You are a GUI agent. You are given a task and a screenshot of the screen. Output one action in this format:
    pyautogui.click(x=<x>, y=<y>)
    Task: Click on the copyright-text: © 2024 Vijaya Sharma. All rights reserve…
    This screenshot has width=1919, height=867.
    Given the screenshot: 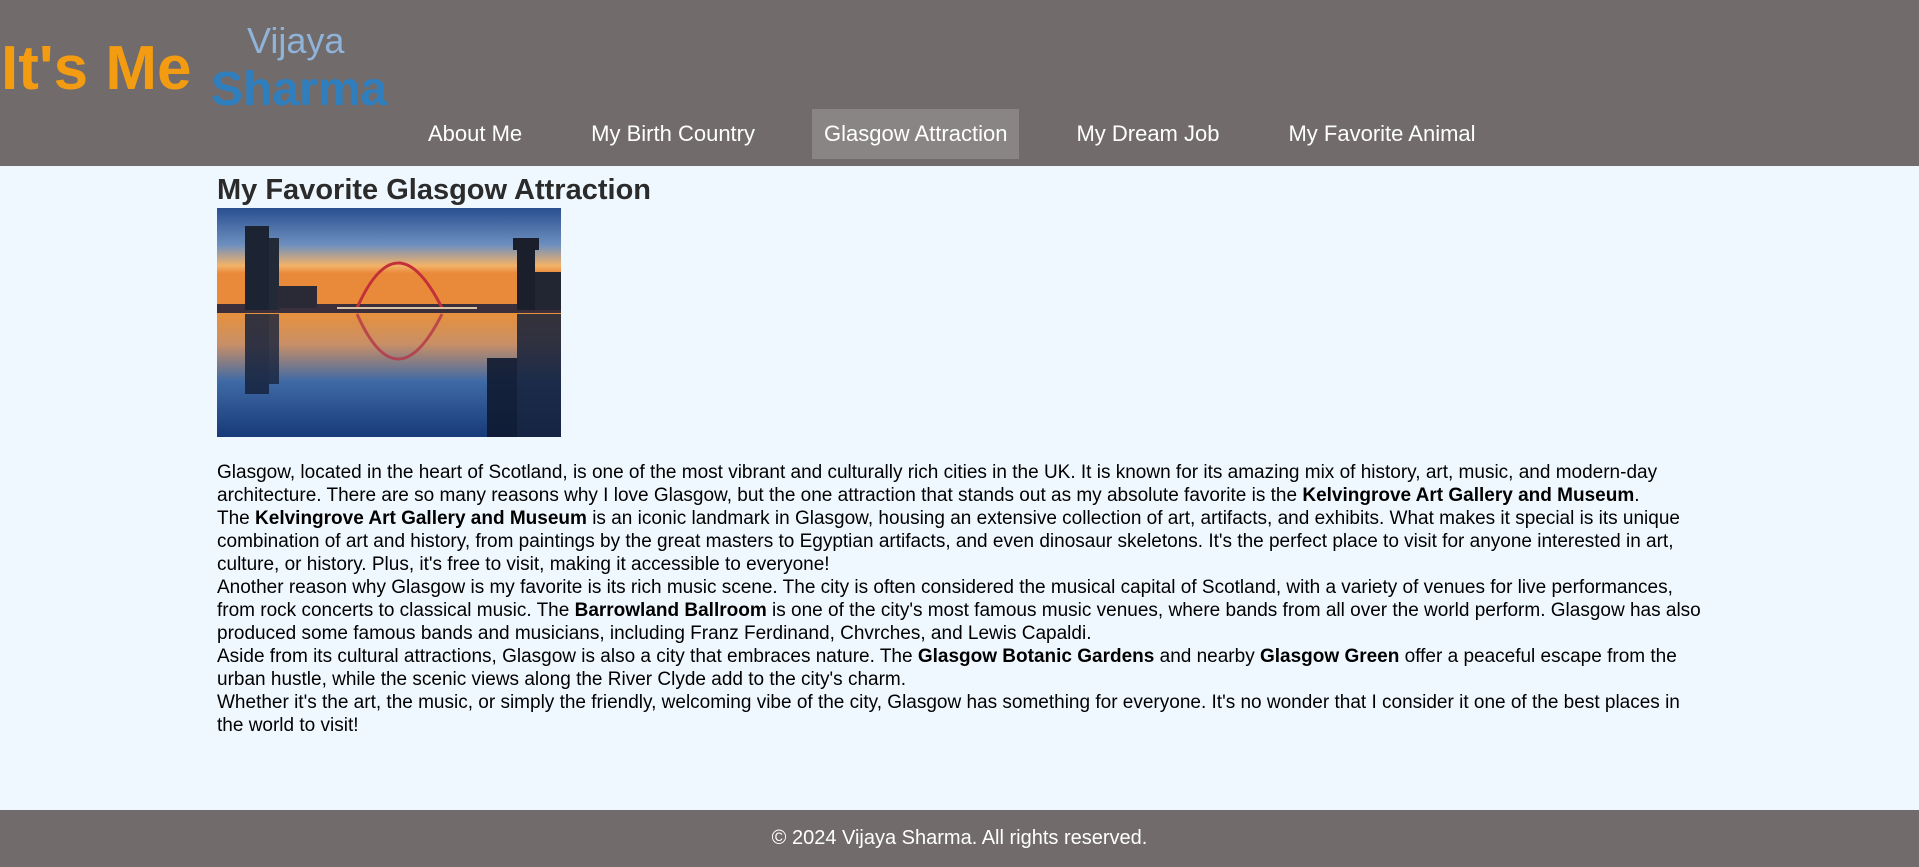 What is the action you would take?
    pyautogui.click(x=959, y=838)
    